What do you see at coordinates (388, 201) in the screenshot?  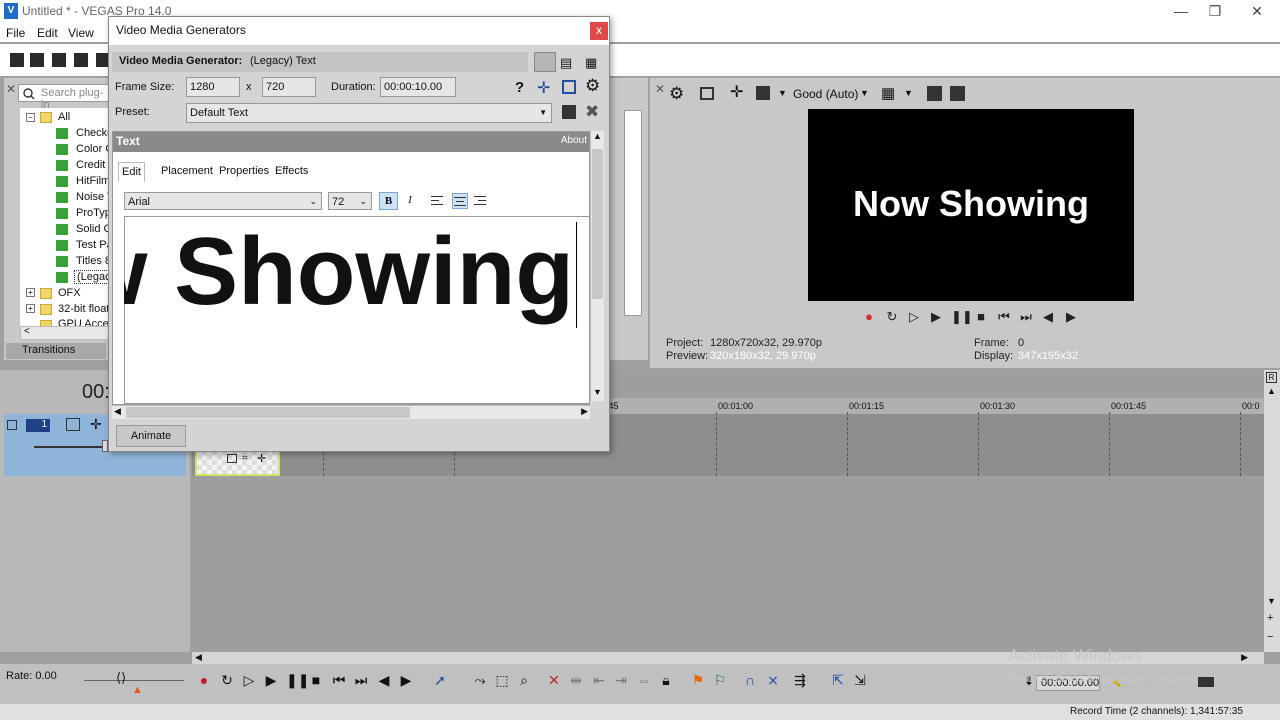 I see `bold-button: B` at bounding box center [388, 201].